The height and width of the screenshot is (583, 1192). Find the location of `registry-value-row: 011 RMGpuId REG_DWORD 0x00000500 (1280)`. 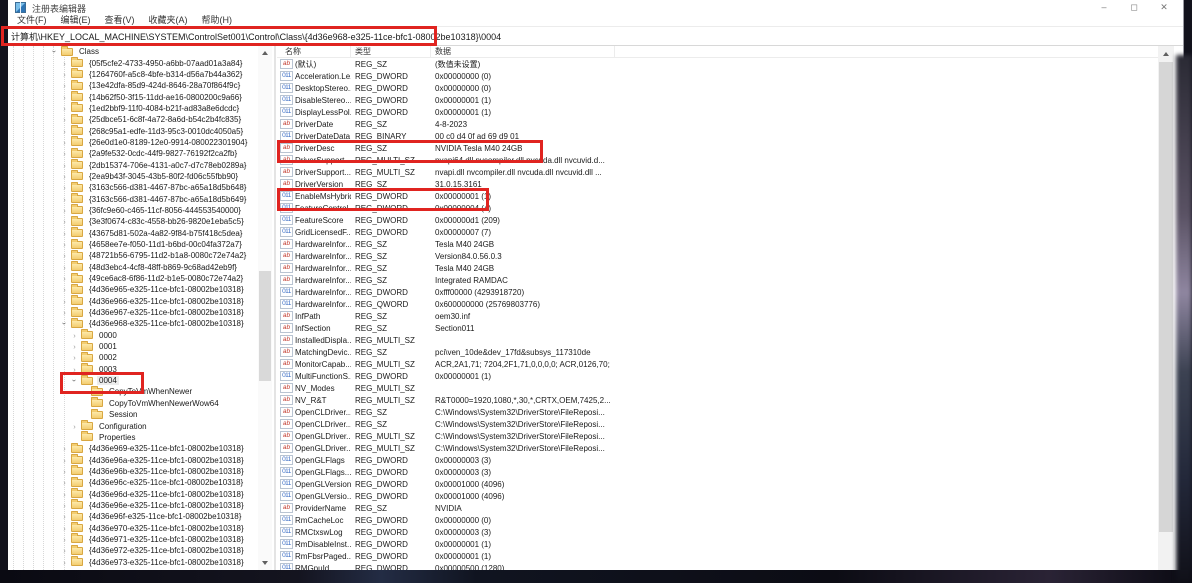

registry-value-row: 011 RMGpuId REG_DWORD 0x00000500 (1280) is located at coordinates (717, 566).